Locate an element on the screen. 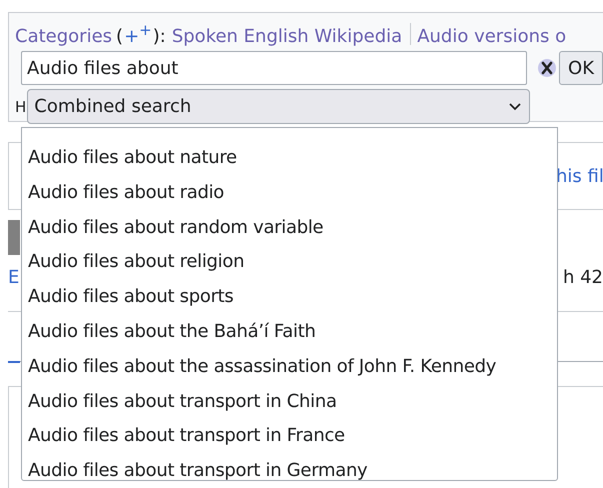 The width and height of the screenshot is (603, 488). add-category-link: +$^{+}$ is located at coordinates (138, 34).